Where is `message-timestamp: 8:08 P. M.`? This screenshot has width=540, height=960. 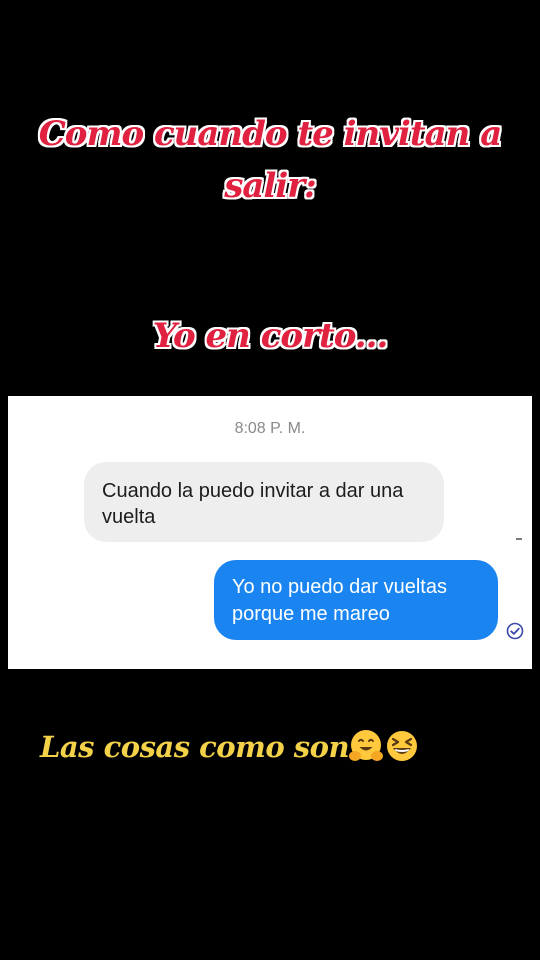
message-timestamp: 8:08 P. M. is located at coordinates (270, 428).